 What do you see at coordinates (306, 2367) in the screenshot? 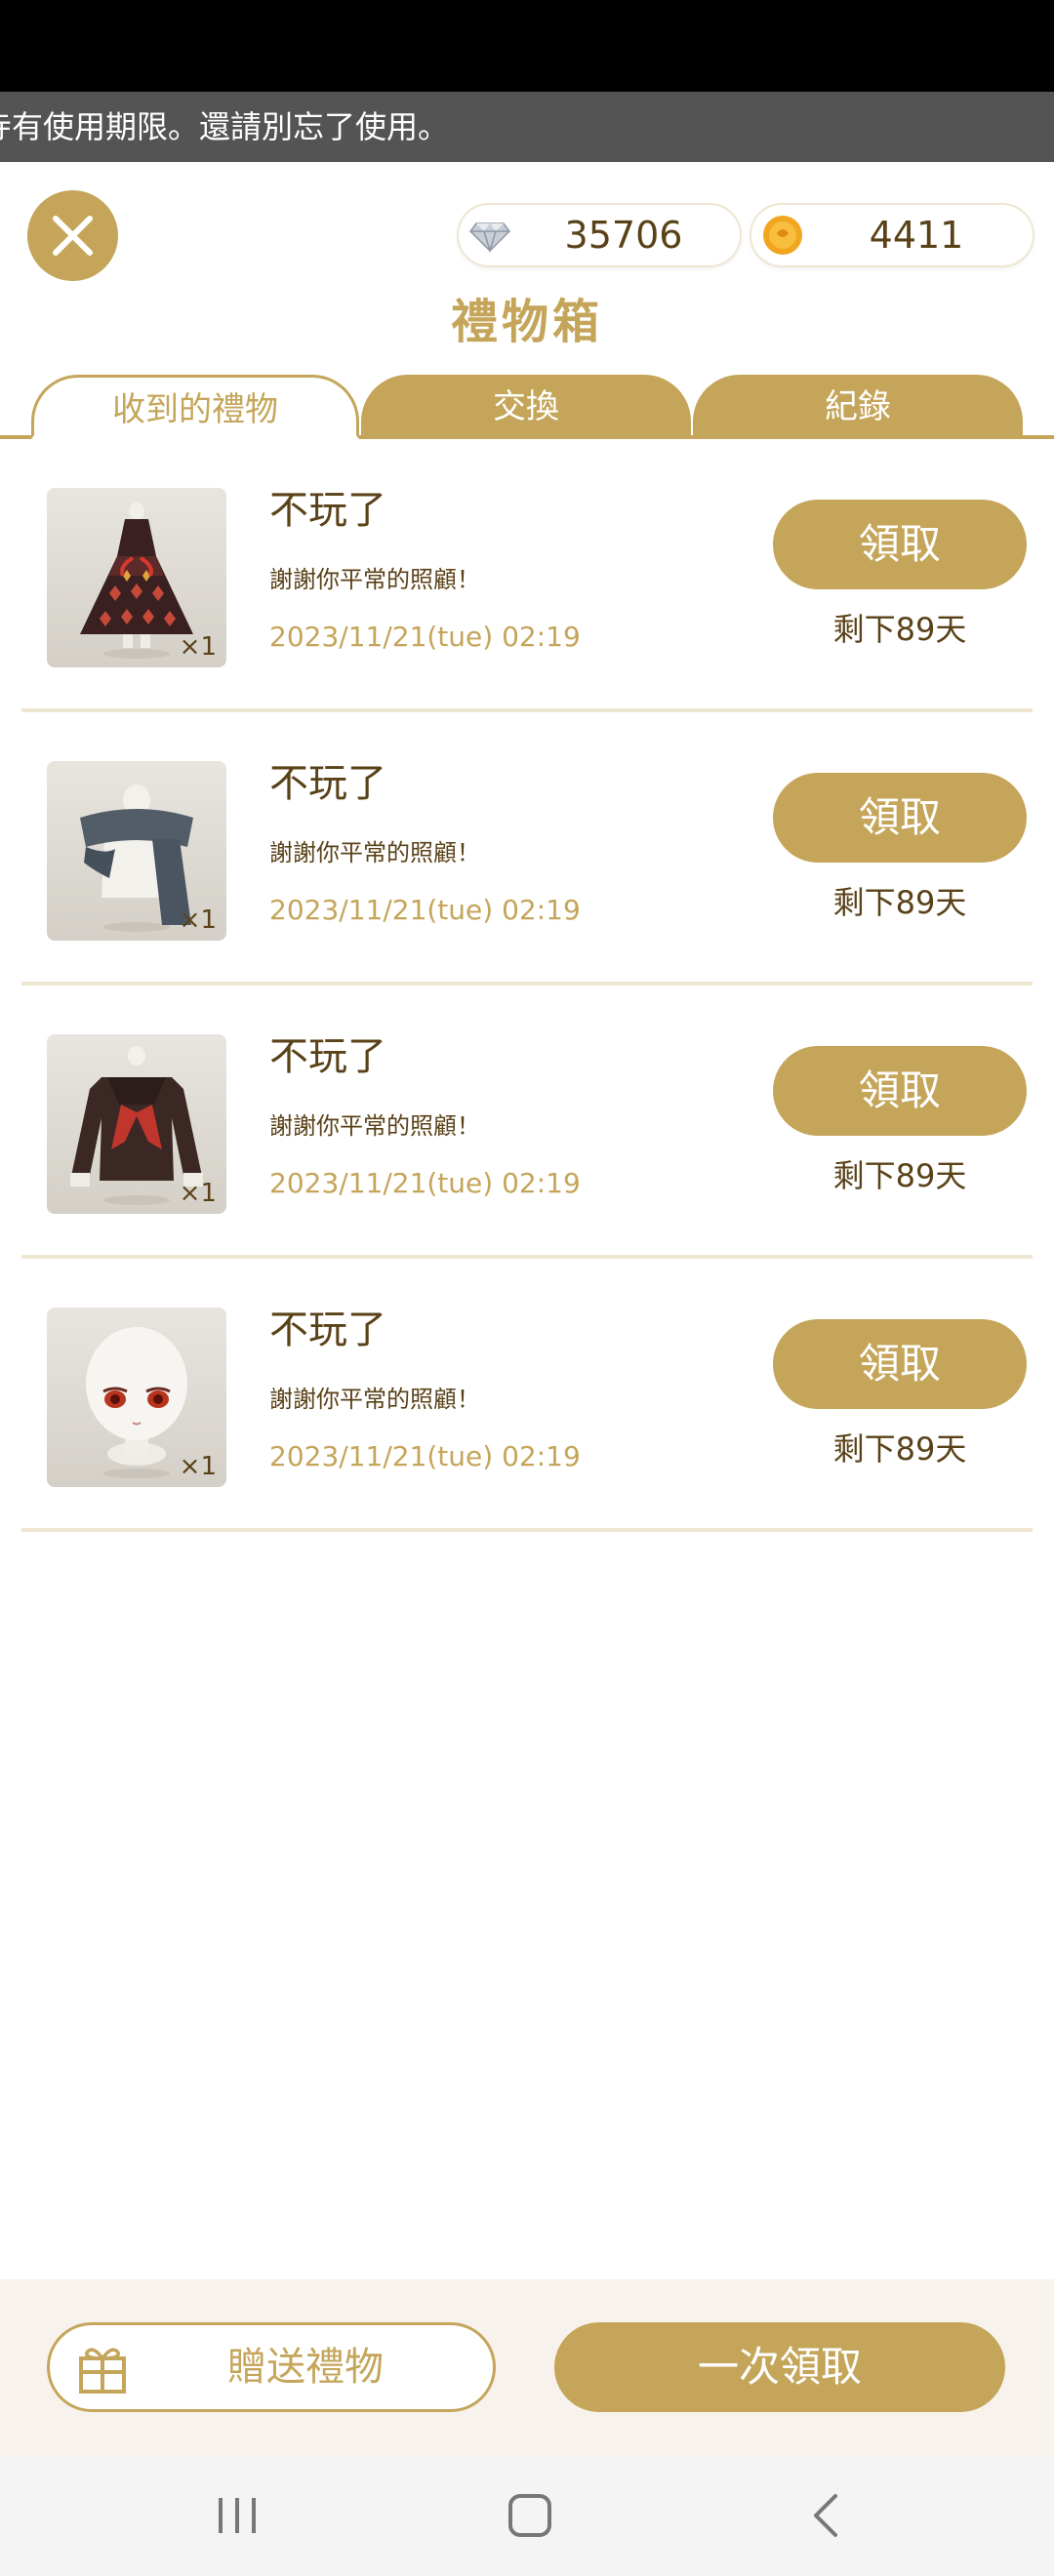
I see `send-gift-label: 贈送禮物` at bounding box center [306, 2367].